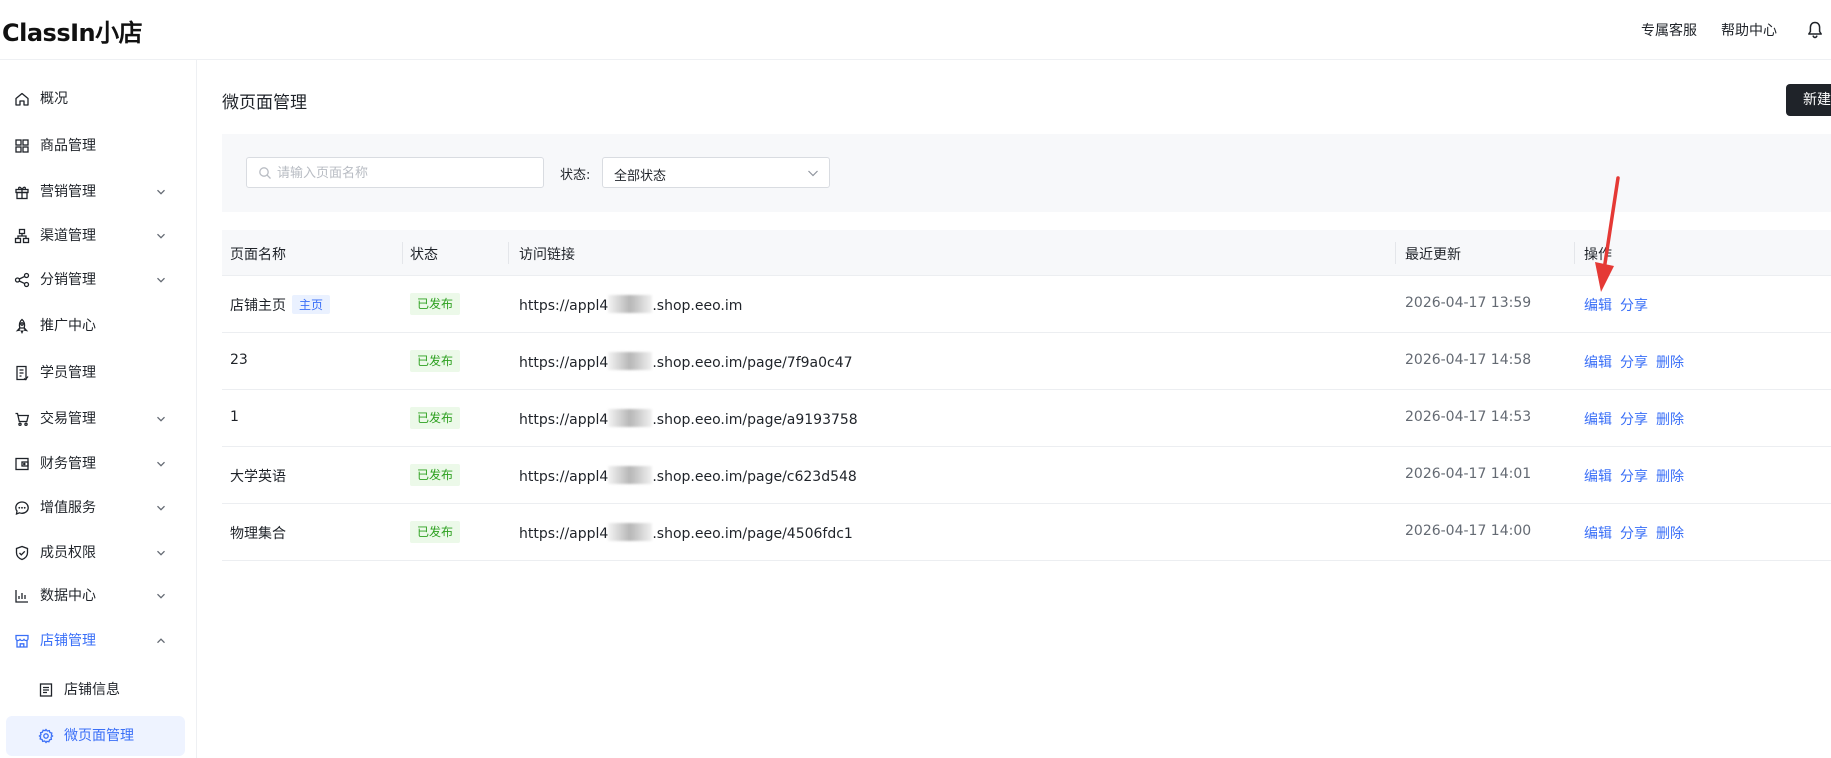 This screenshot has height=758, width=1831. I want to click on share-nodes-icon, so click(22, 280).